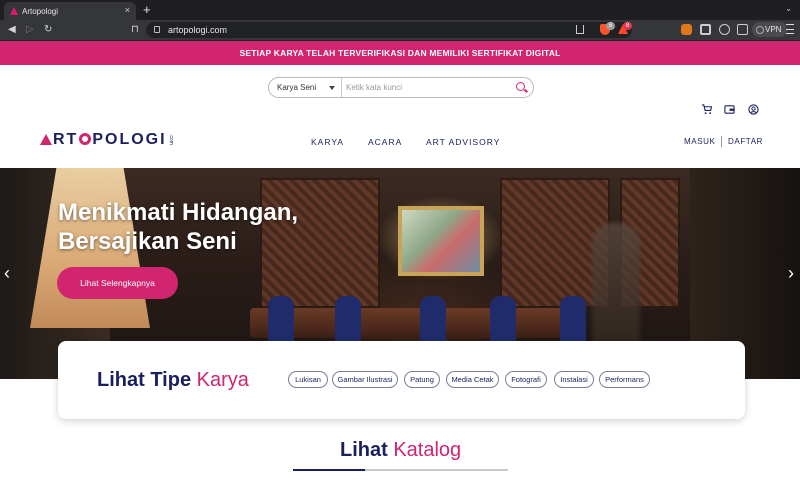  Describe the element at coordinates (753, 109) in the screenshot. I see `account-icon` at that location.